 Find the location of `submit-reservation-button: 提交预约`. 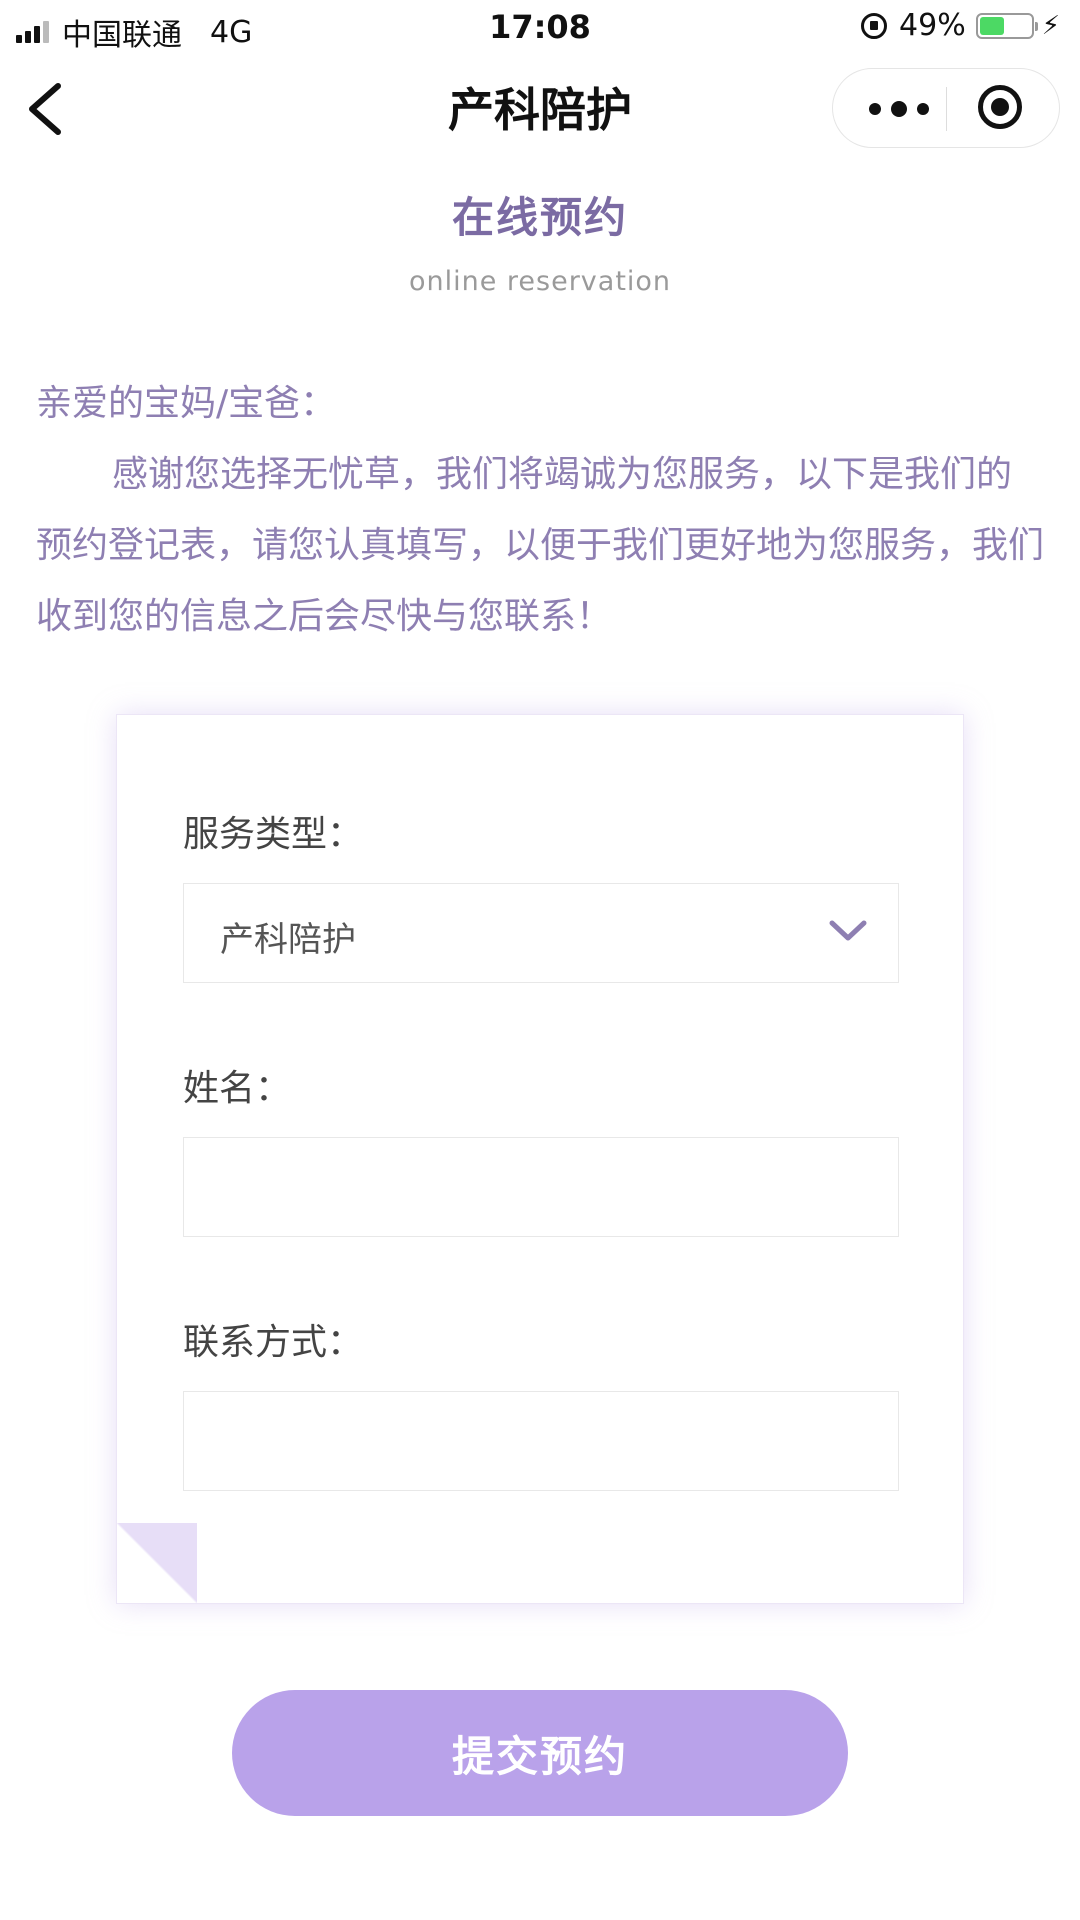

submit-reservation-button: 提交预约 is located at coordinates (540, 1753).